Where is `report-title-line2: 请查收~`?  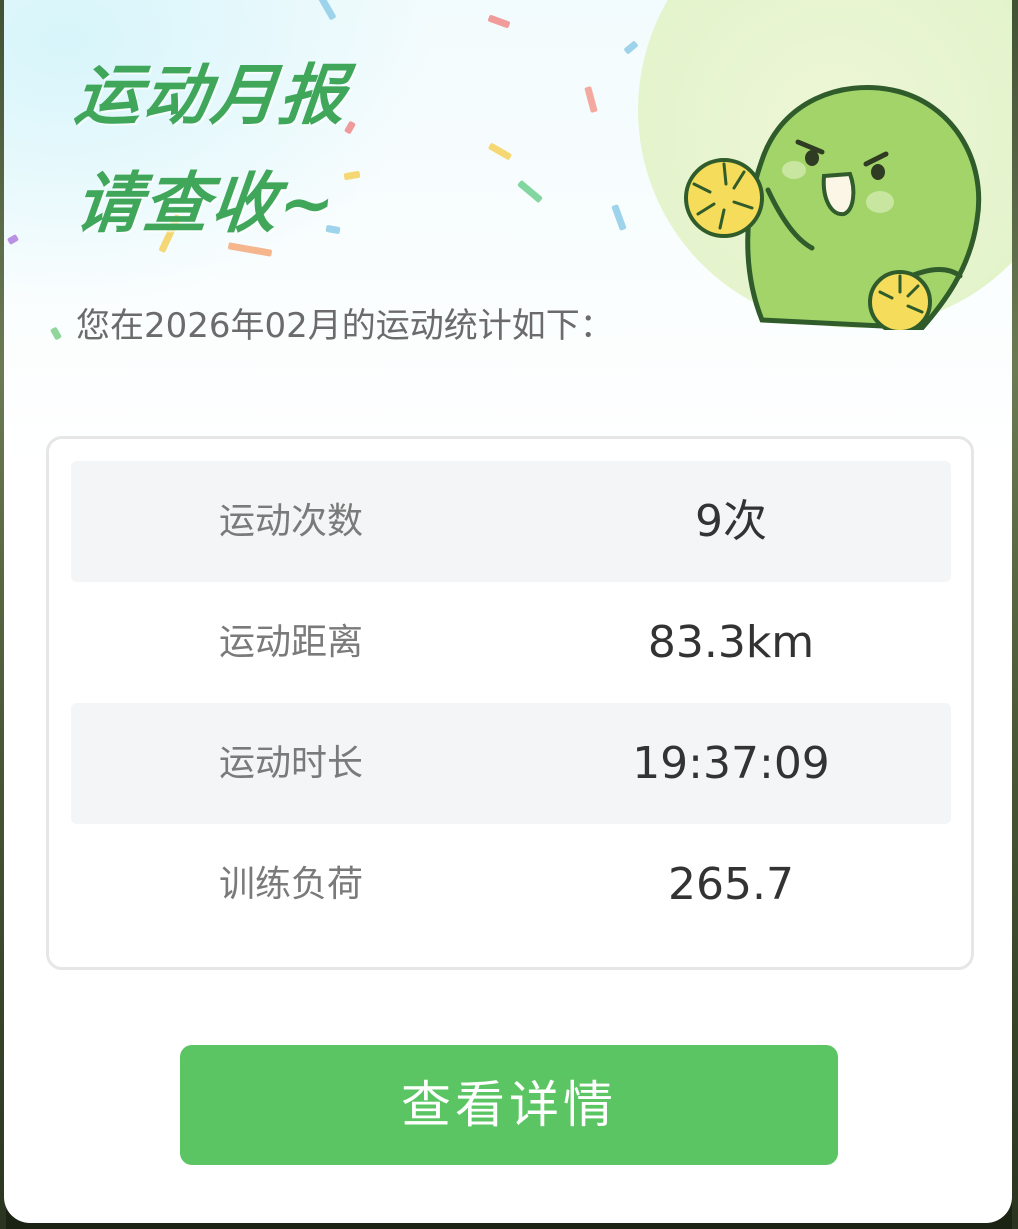 report-title-line2: 请查收~ is located at coordinates (206, 203).